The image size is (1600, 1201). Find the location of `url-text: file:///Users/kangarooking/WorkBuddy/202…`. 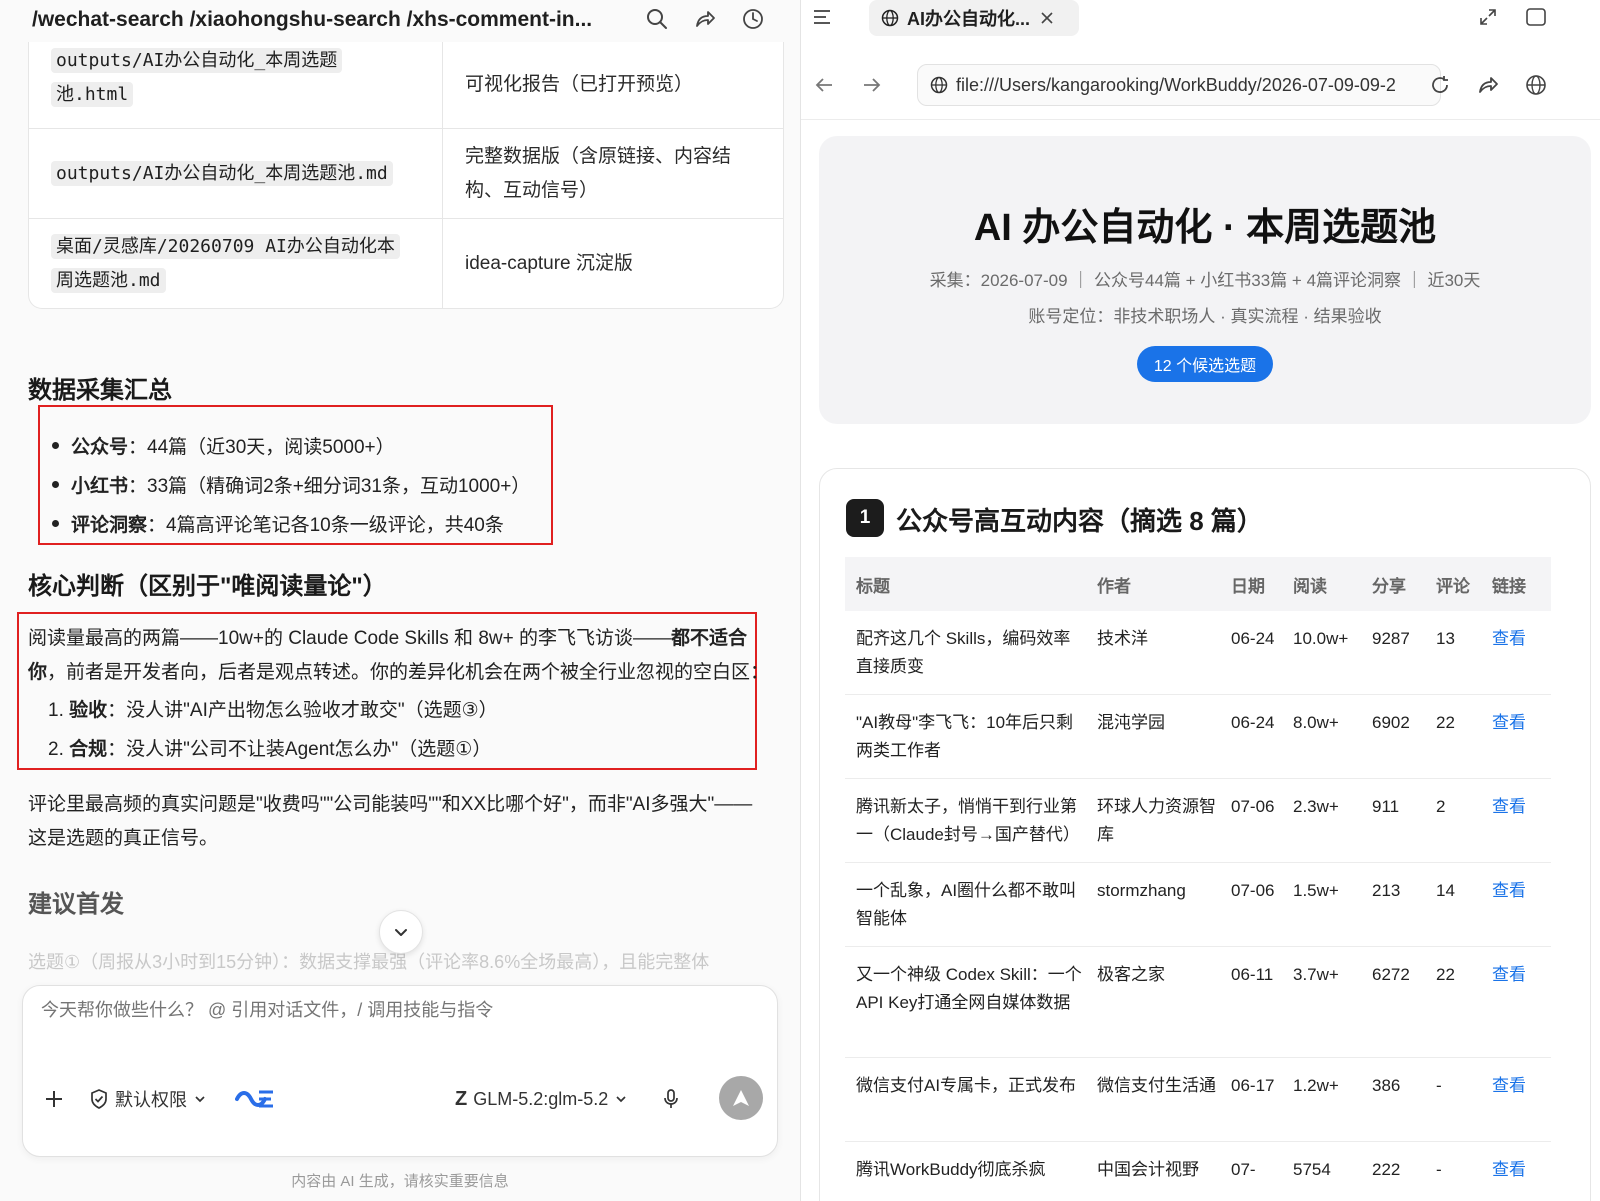

url-text: file:///Users/kangarooking/WorkBuddy/202… is located at coordinates (1176, 84).